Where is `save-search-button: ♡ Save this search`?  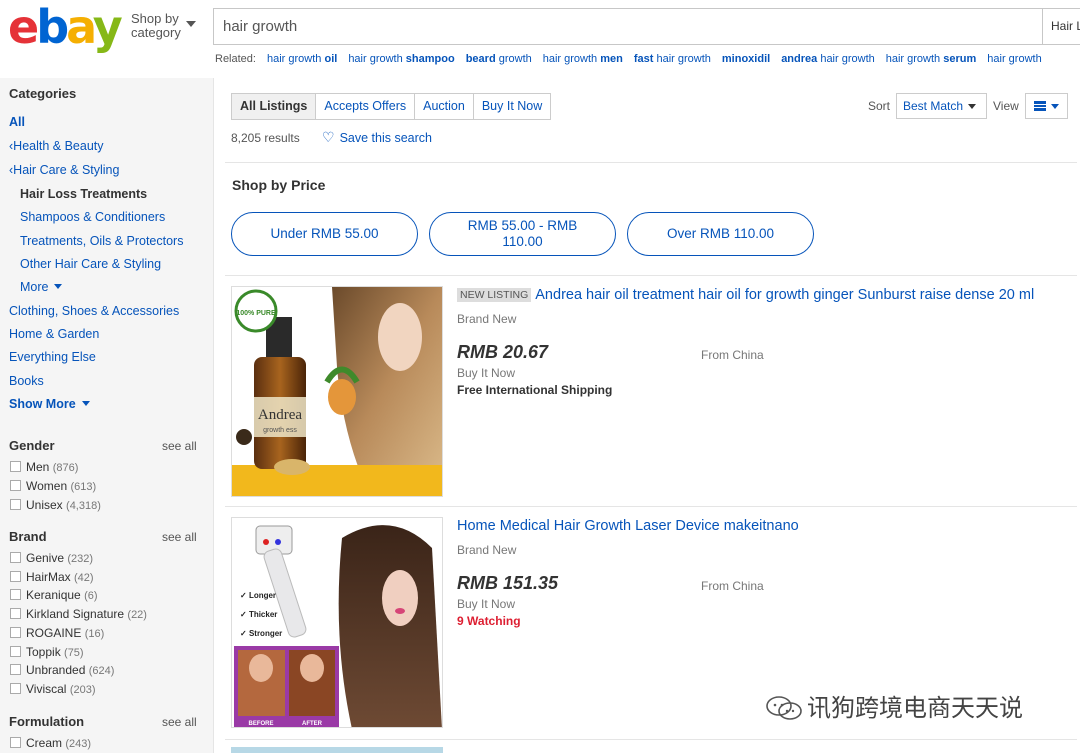
save-search-button: ♡ Save this search is located at coordinates (377, 137).